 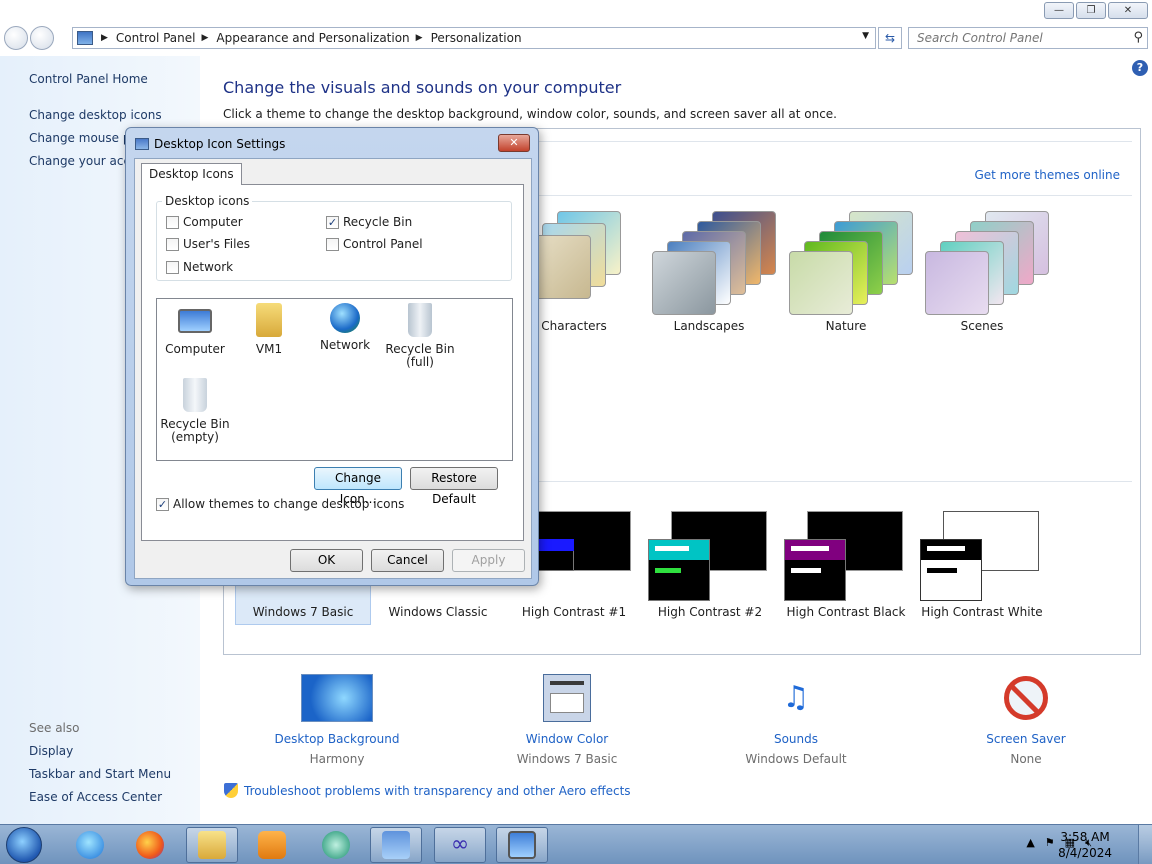 I want to click on close-button: ✕, so click(x=1128, y=10).